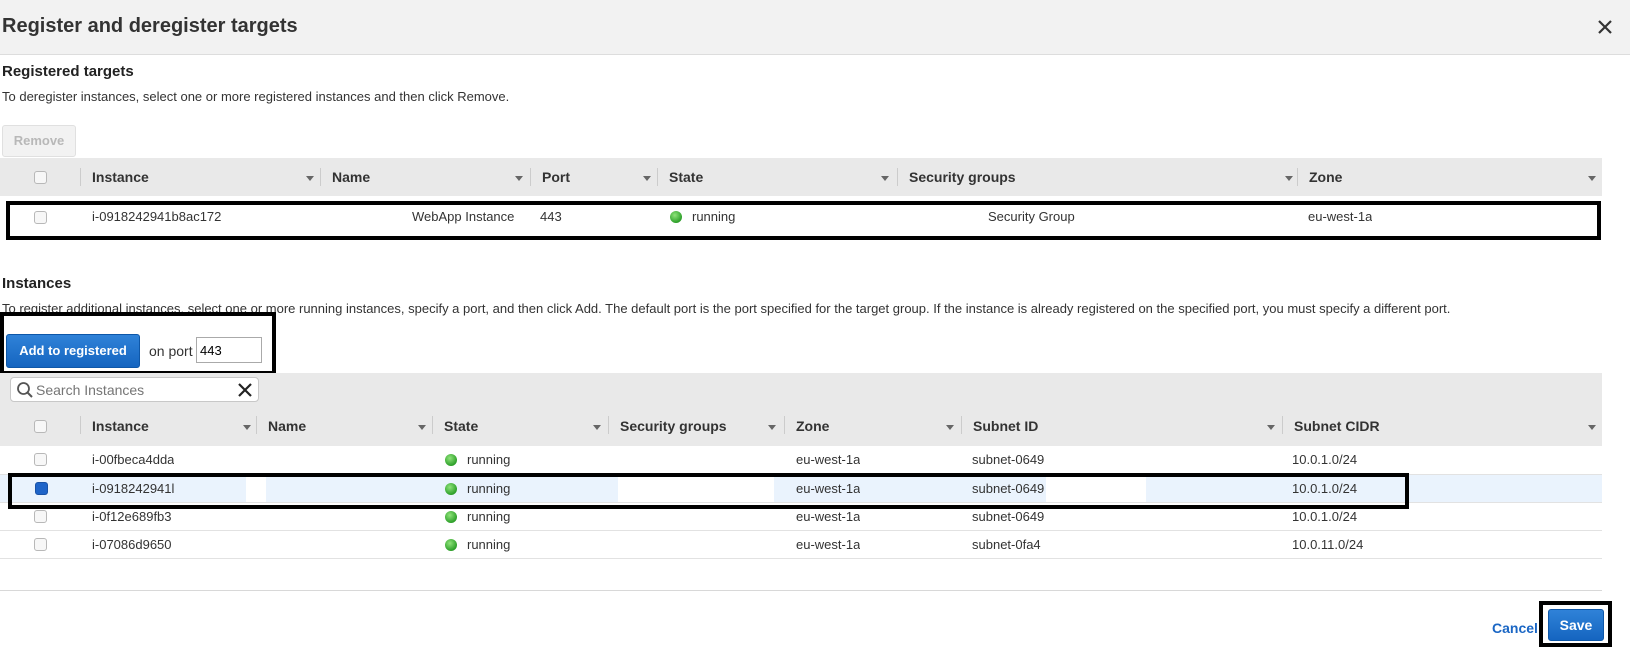 This screenshot has width=1630, height=658. Describe the element at coordinates (245, 390) in the screenshot. I see `clear-icon` at that location.